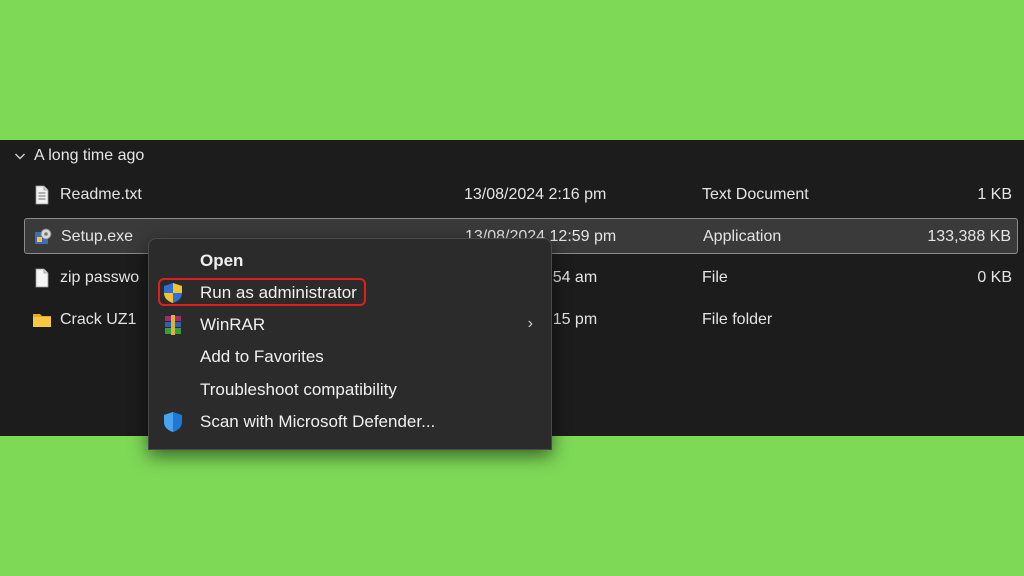 The image size is (1024, 576). I want to click on menu-item-label: Run as administrator, so click(278, 292).